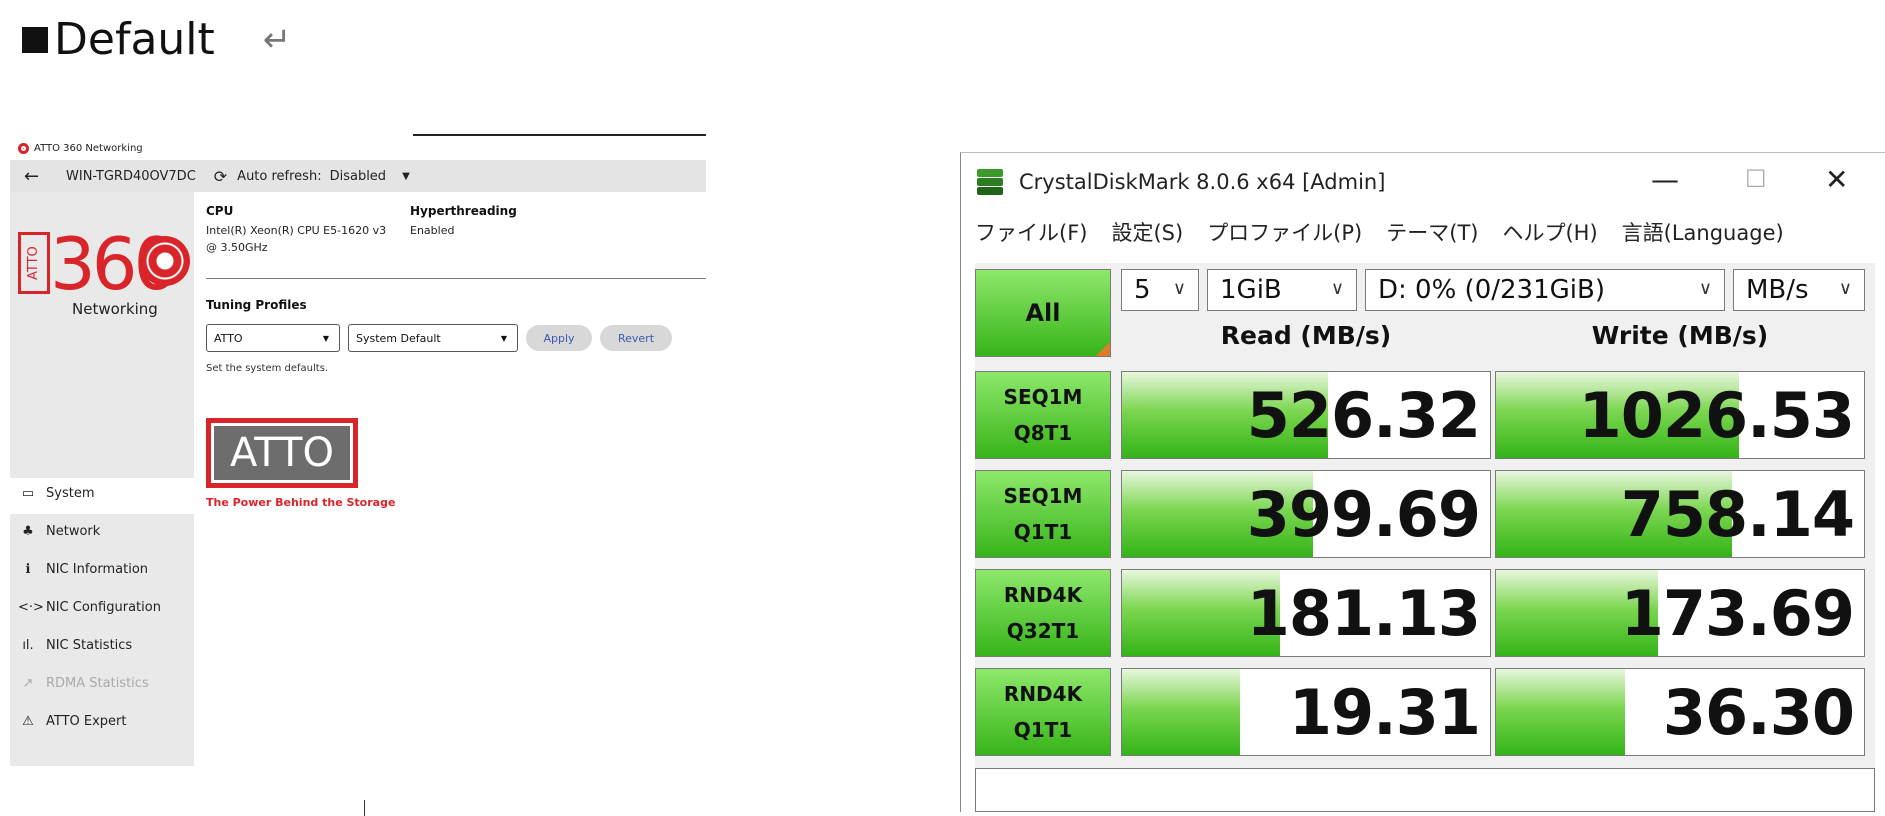 Image resolution: width=1885 pixels, height=816 pixels. I want to click on system-default-value: System Default, so click(398, 338).